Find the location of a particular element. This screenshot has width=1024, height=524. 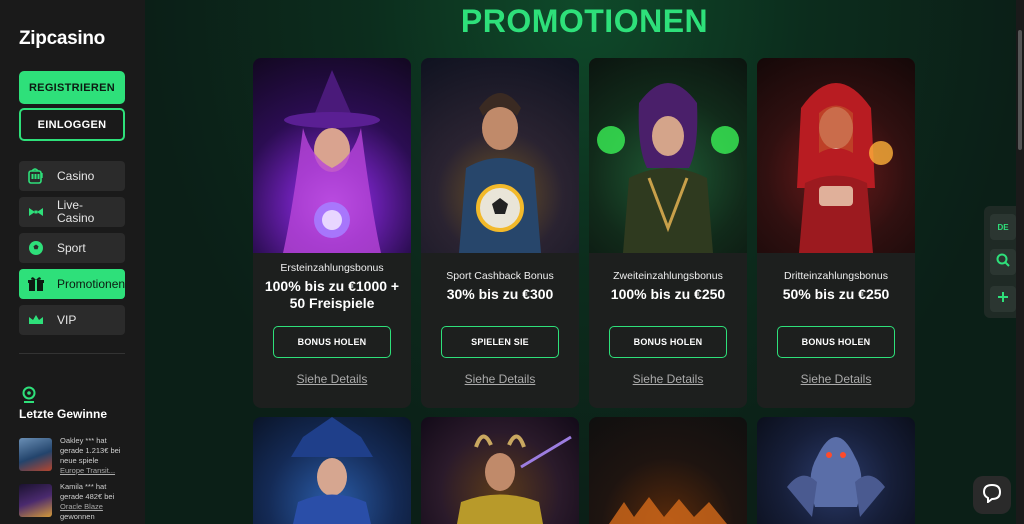

search-icon is located at coordinates (1003, 262).